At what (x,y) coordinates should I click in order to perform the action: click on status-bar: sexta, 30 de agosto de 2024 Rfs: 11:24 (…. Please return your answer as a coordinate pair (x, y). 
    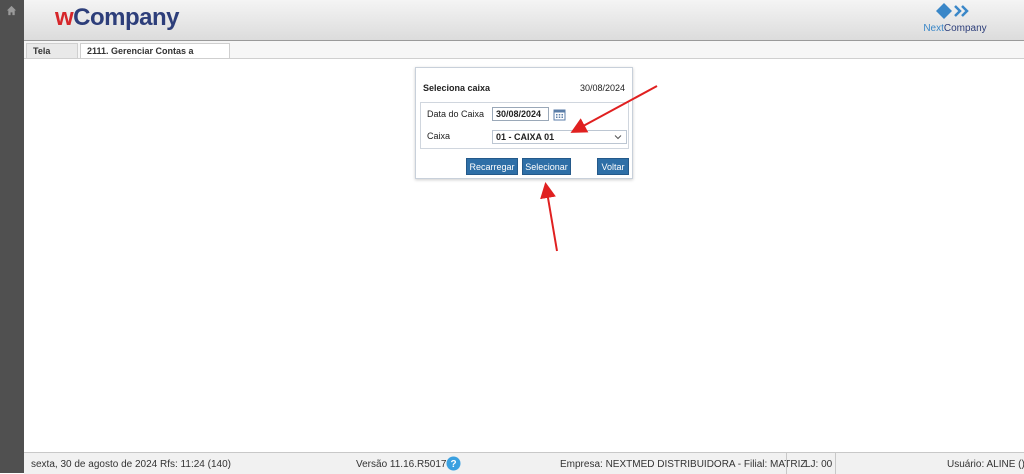
    Looking at the image, I should click on (524, 463).